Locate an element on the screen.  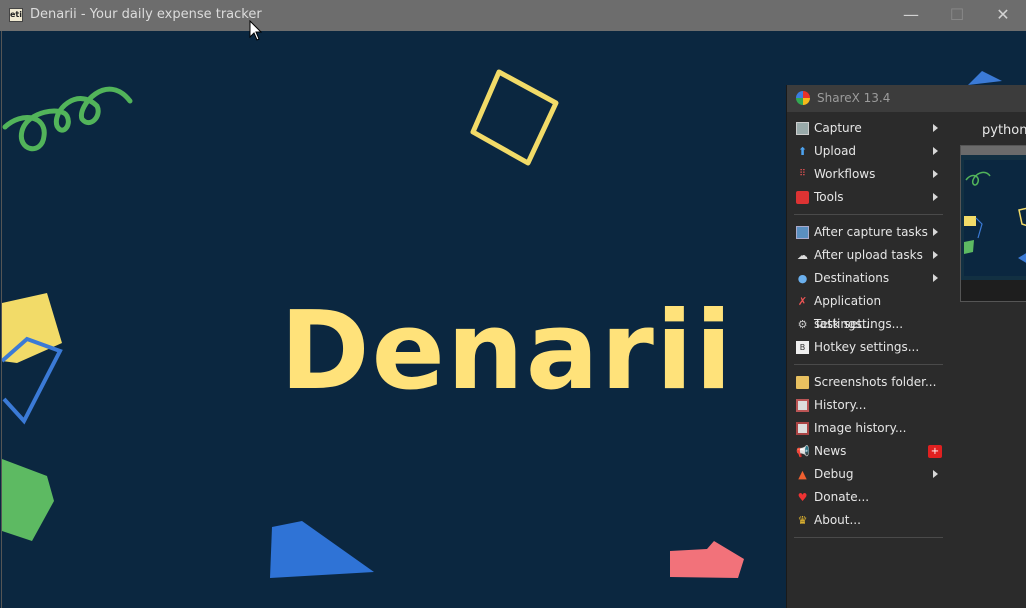
after-capture-icon is located at coordinates (802, 232).